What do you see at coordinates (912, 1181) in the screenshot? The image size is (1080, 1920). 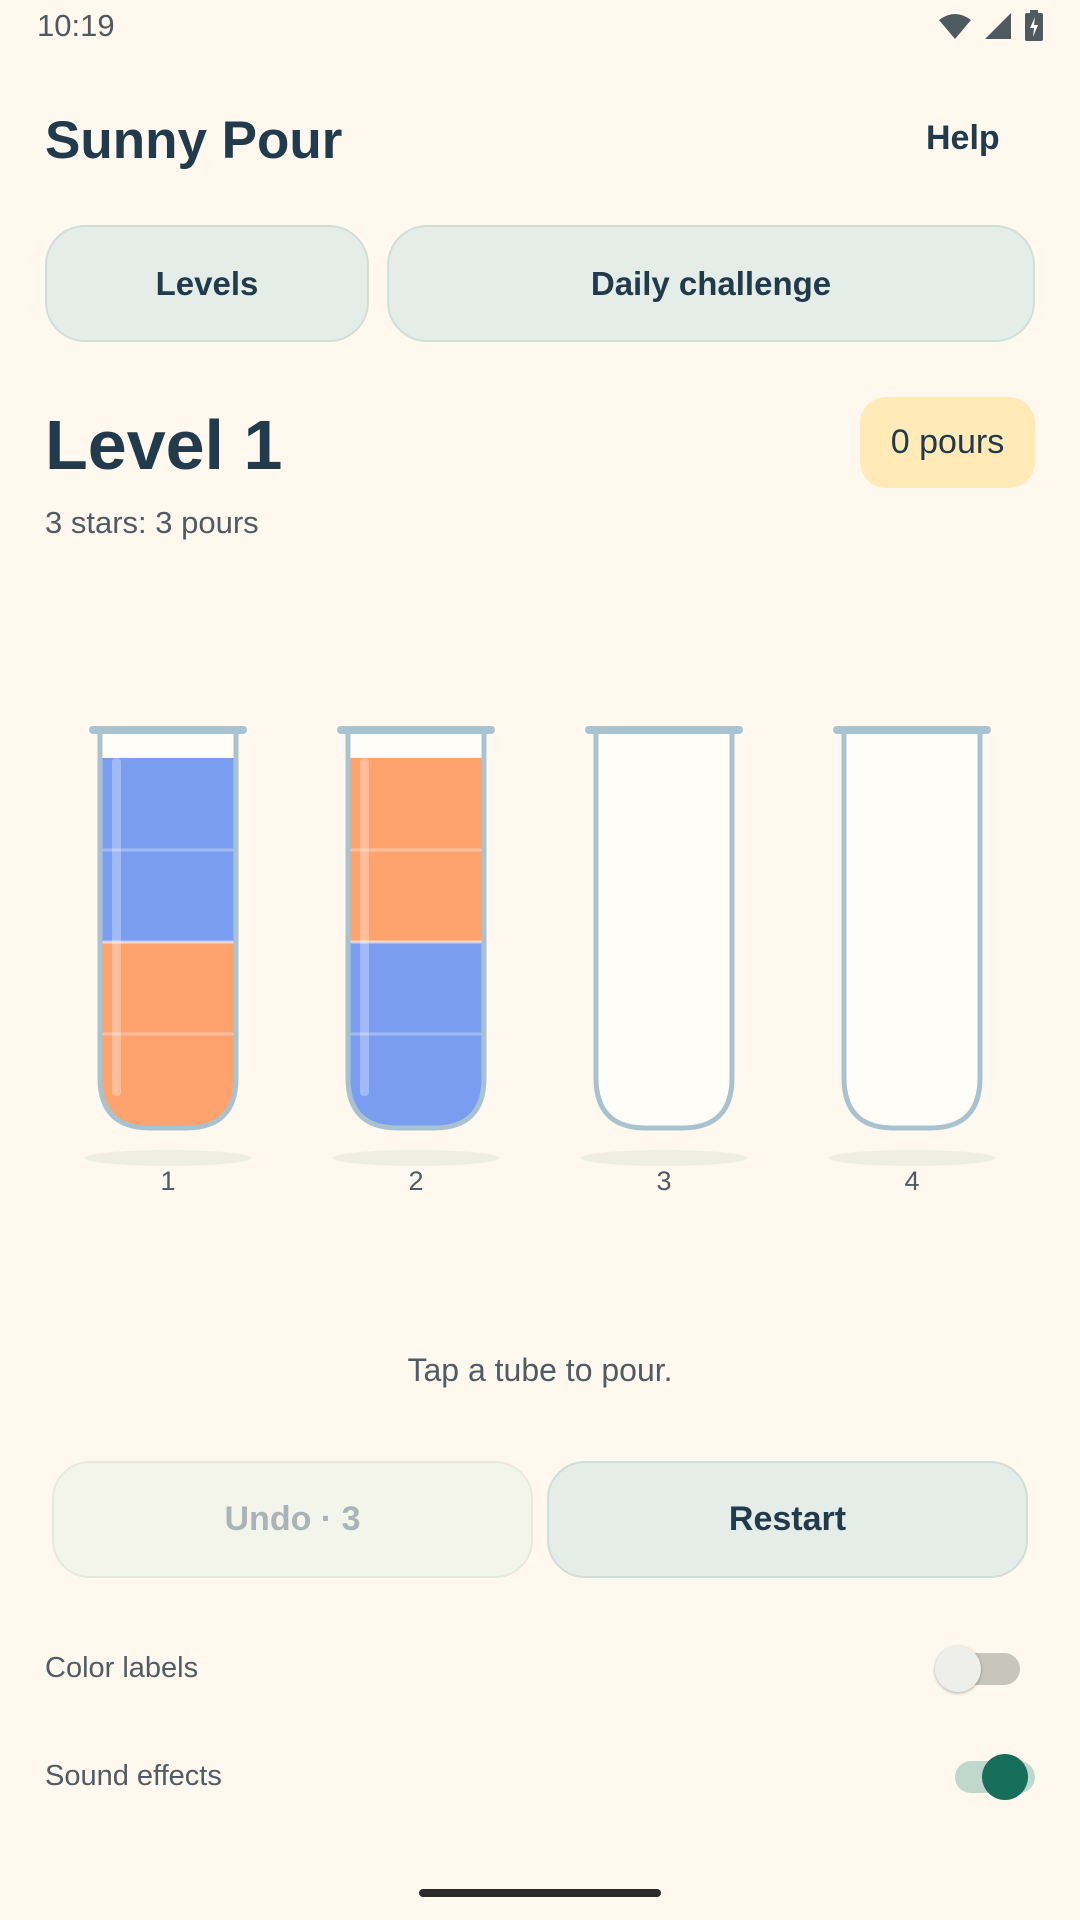 I see `tube-number: 4` at bounding box center [912, 1181].